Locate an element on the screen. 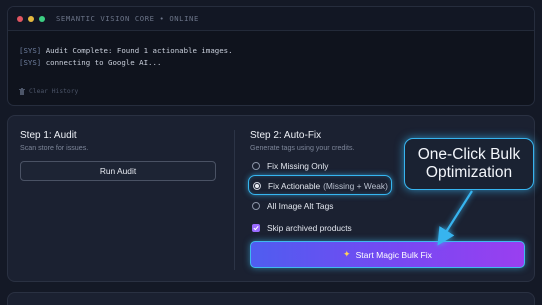 This screenshot has width=542, height=305. option-label: All Image Alt Tags is located at coordinates (300, 206).